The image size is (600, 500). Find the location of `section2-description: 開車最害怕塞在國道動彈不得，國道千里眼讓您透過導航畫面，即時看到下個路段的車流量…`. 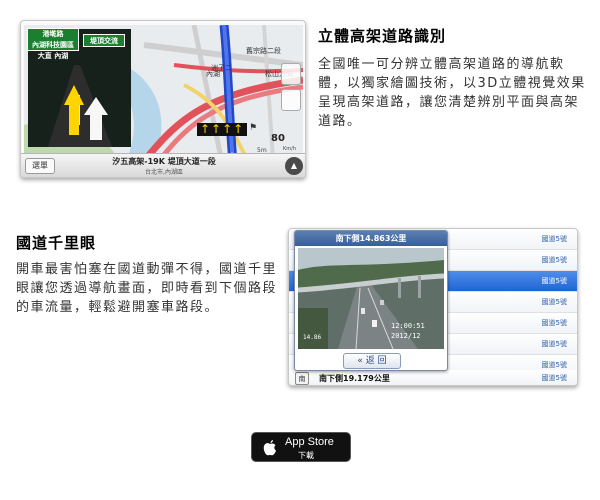

section2-description: 開車最害怕塞在國道動彈不得，國道千里眼讓您透過導航畫面，即時看到下個路段的車流量… is located at coordinates (147, 288).